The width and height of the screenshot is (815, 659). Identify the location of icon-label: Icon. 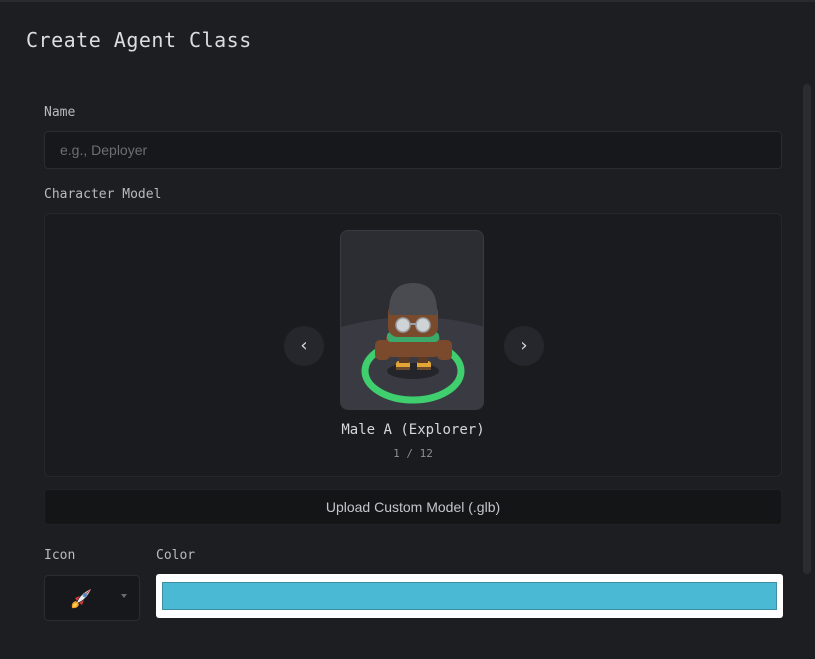
(60, 555).